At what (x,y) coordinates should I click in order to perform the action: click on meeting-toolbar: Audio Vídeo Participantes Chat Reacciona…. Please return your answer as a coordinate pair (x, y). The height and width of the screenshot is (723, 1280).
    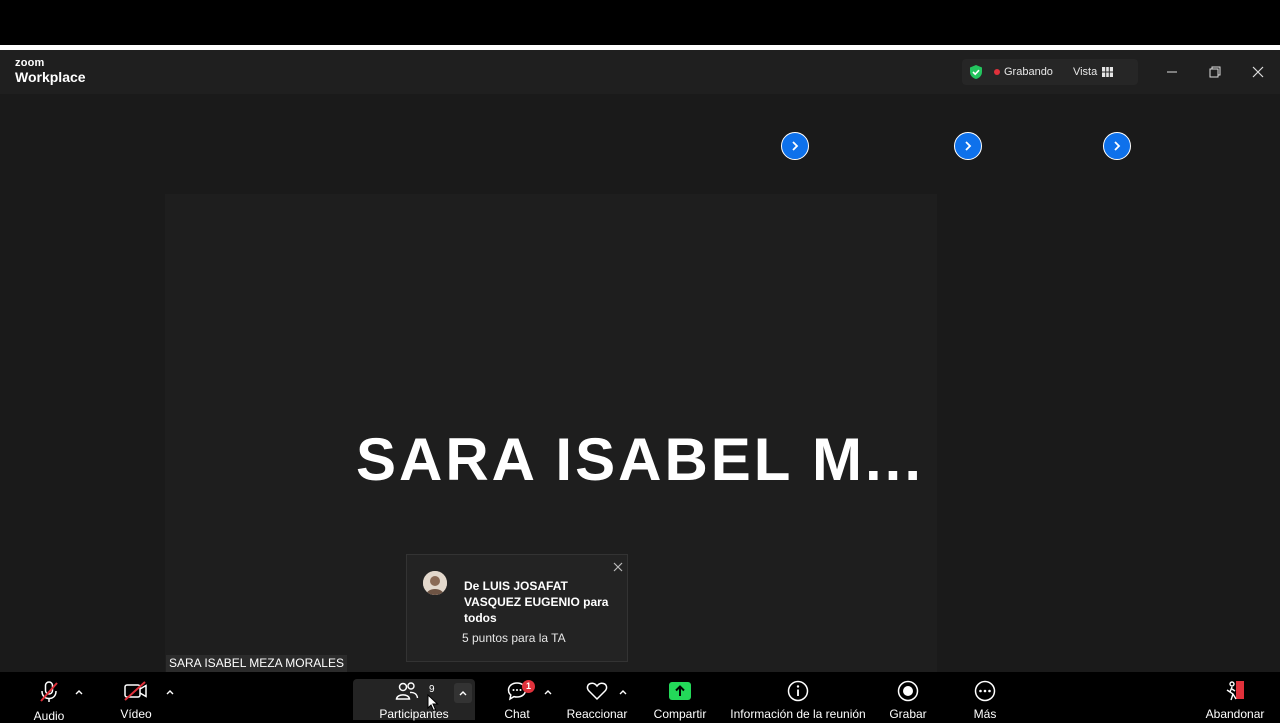
    Looking at the image, I should click on (640, 697).